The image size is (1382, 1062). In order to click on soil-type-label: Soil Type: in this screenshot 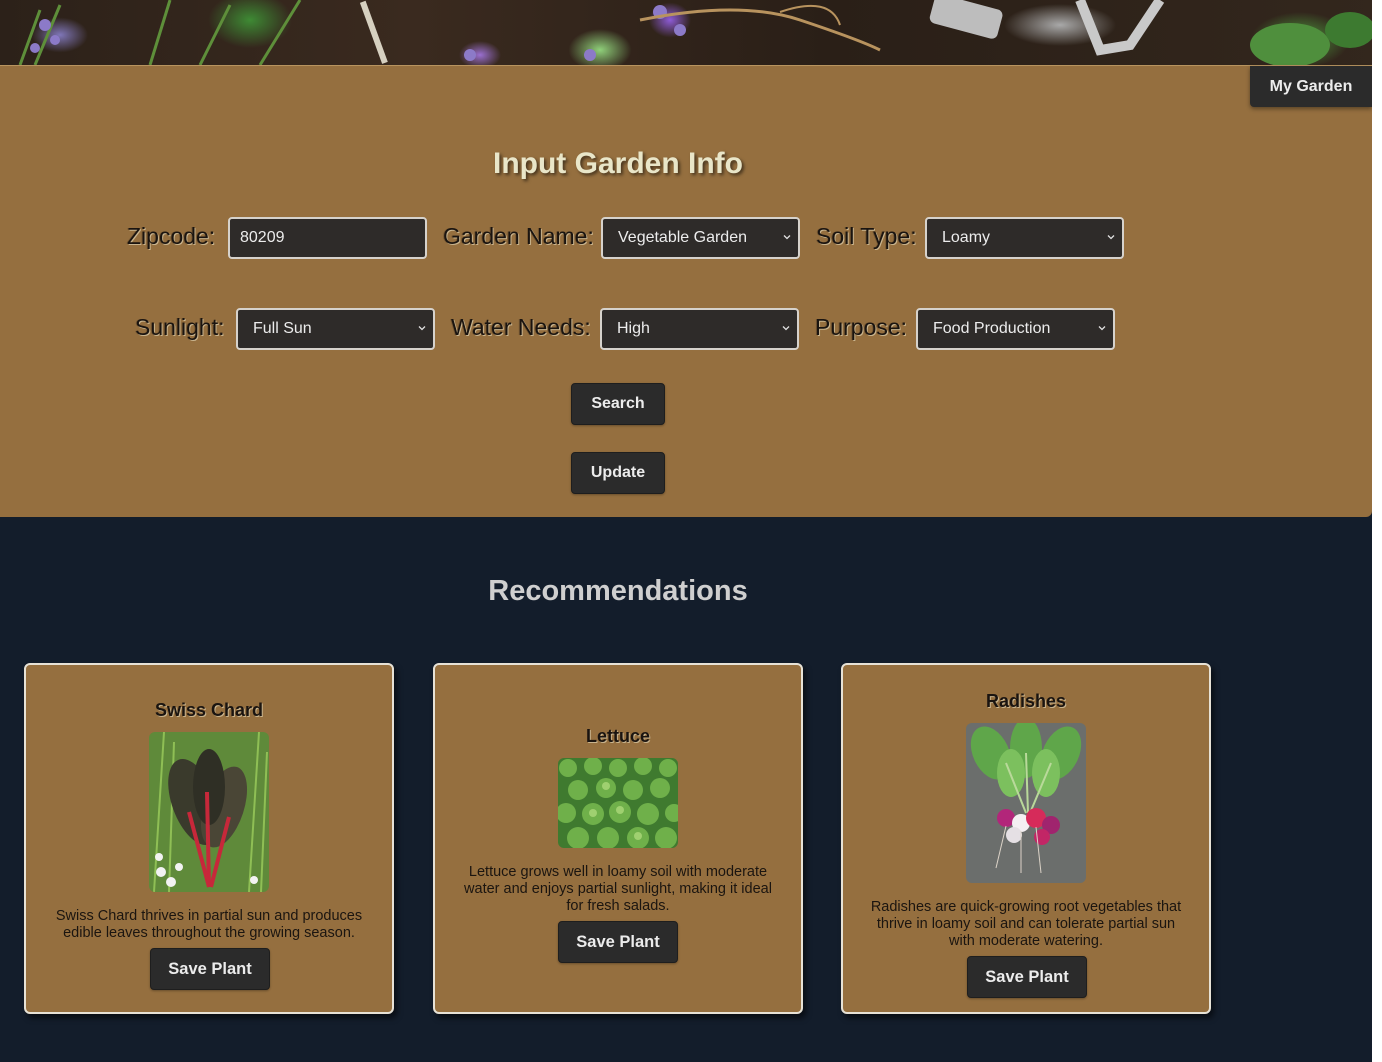, I will do `click(866, 236)`.